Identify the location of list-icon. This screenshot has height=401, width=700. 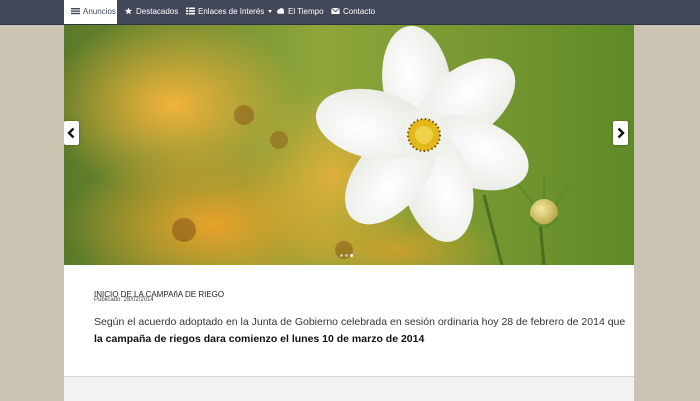
(75, 11).